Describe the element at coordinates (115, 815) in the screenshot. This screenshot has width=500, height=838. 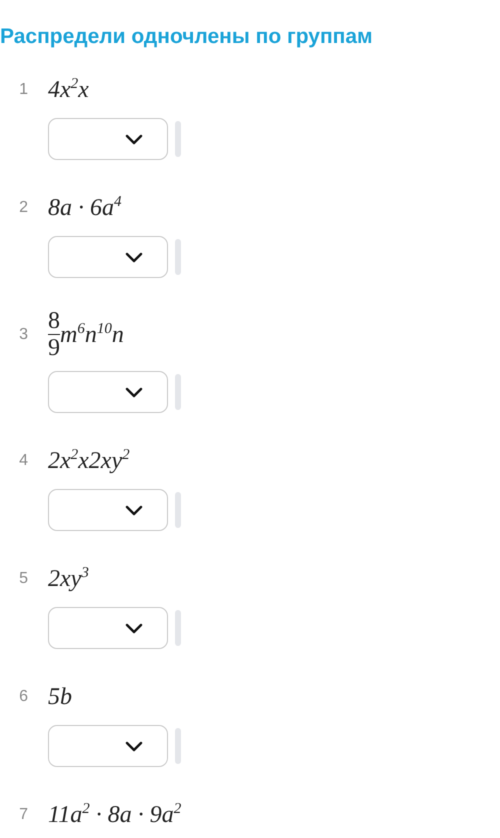
I see `monomial-expression: 11a$^{2}$ · 8a · 9a$^{2}$` at that location.